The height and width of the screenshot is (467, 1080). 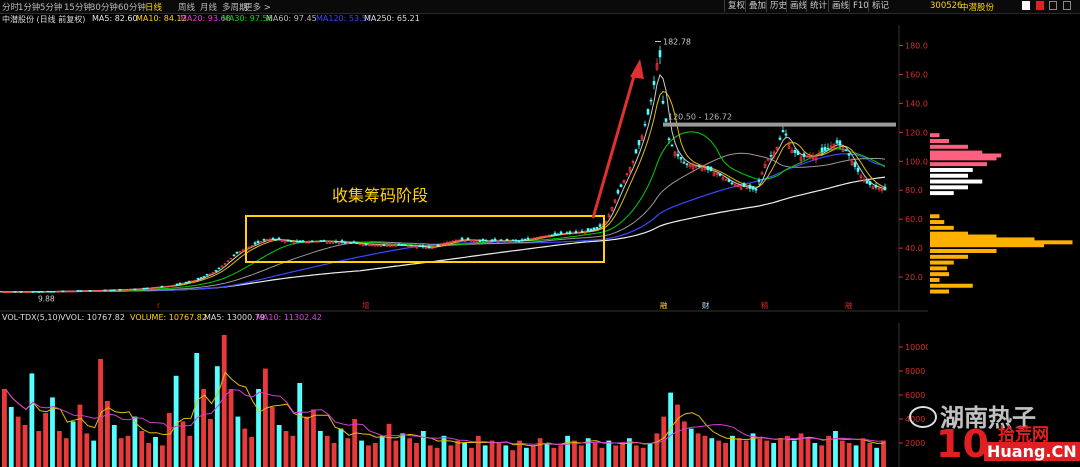 What do you see at coordinates (1047, 7) in the screenshot?
I see `toolbar-icons` at bounding box center [1047, 7].